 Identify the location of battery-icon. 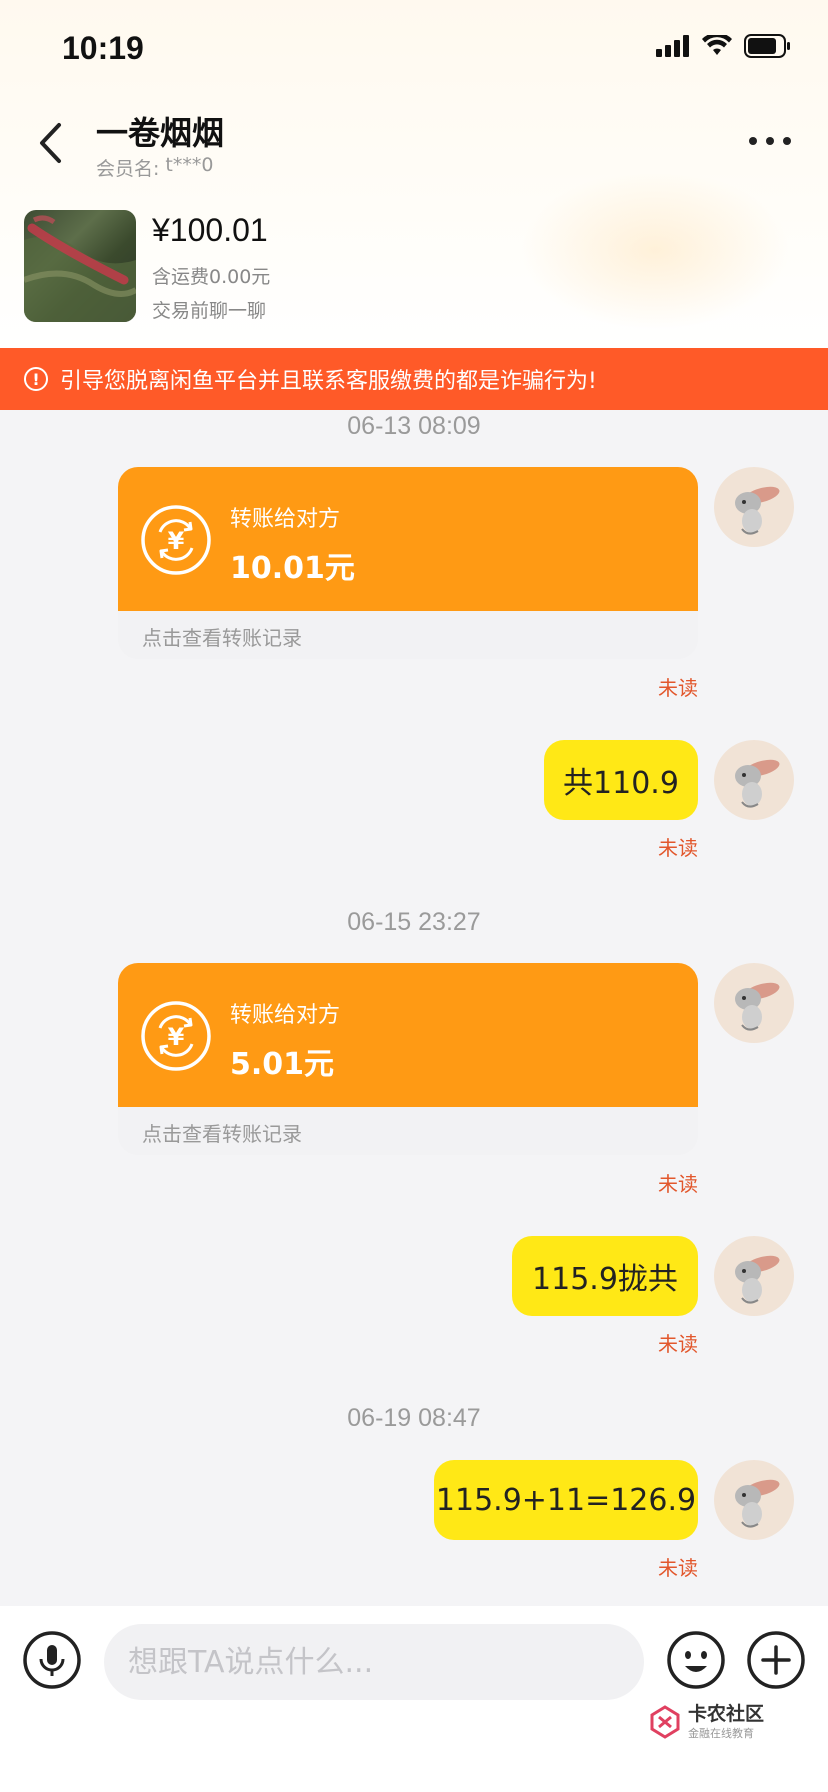
(768, 48).